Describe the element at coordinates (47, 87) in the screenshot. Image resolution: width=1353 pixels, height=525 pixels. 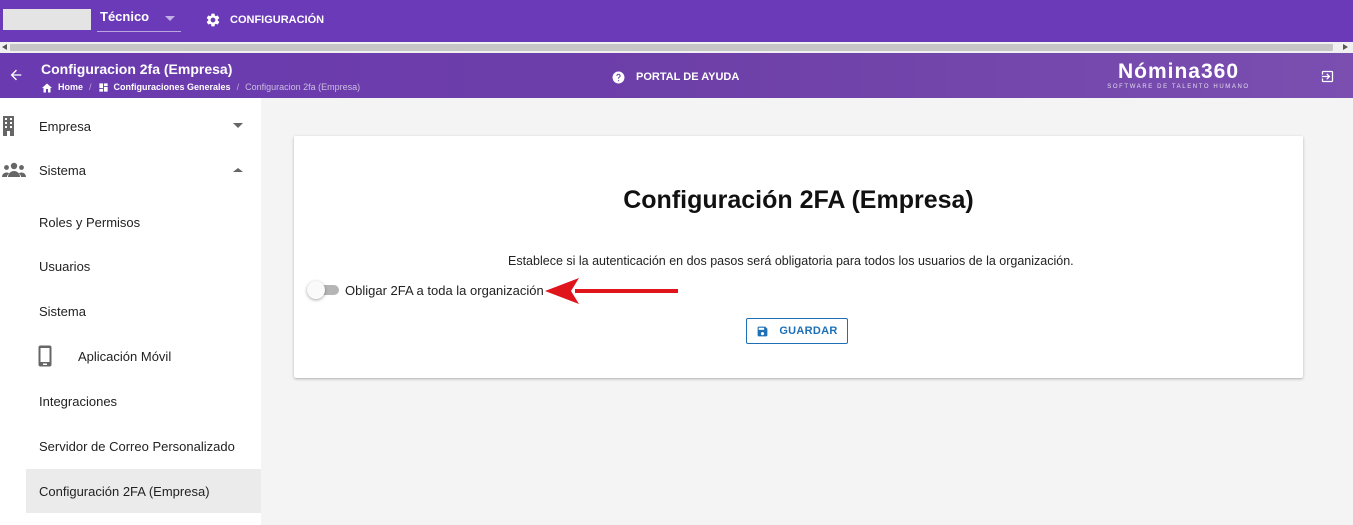
I see `home-icon` at that location.